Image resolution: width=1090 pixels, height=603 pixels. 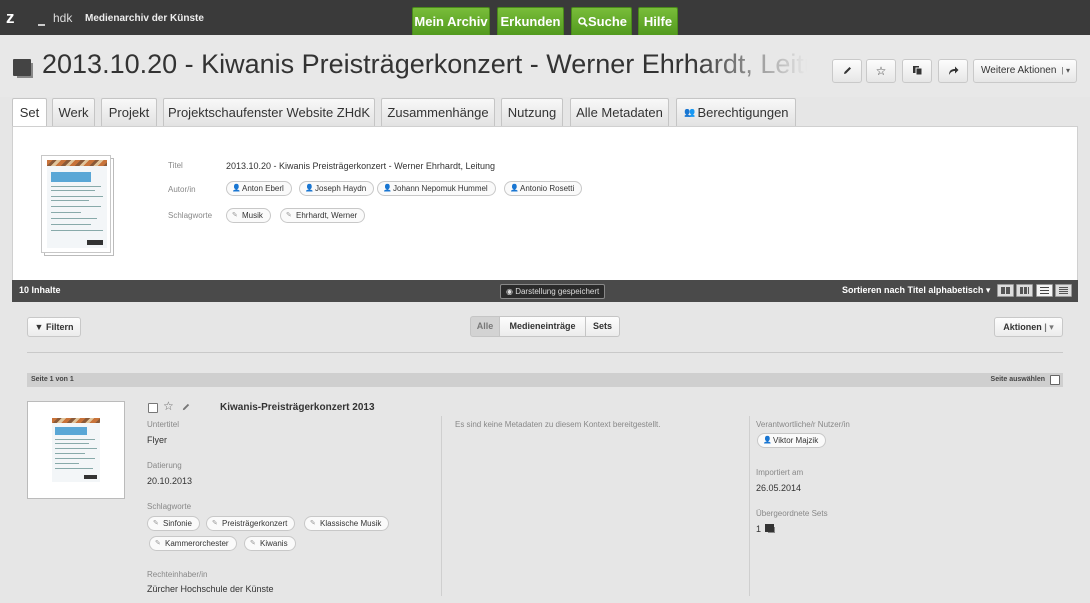 I want to click on keyword-text: Kiwanis, so click(x=274, y=543).